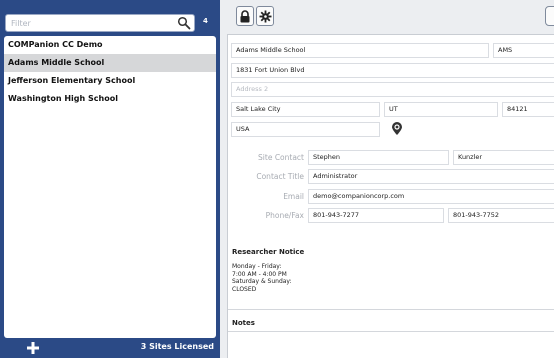 This screenshot has height=358, width=554. Describe the element at coordinates (431, 176) in the screenshot. I see `contact-title-field: Administrator` at that location.